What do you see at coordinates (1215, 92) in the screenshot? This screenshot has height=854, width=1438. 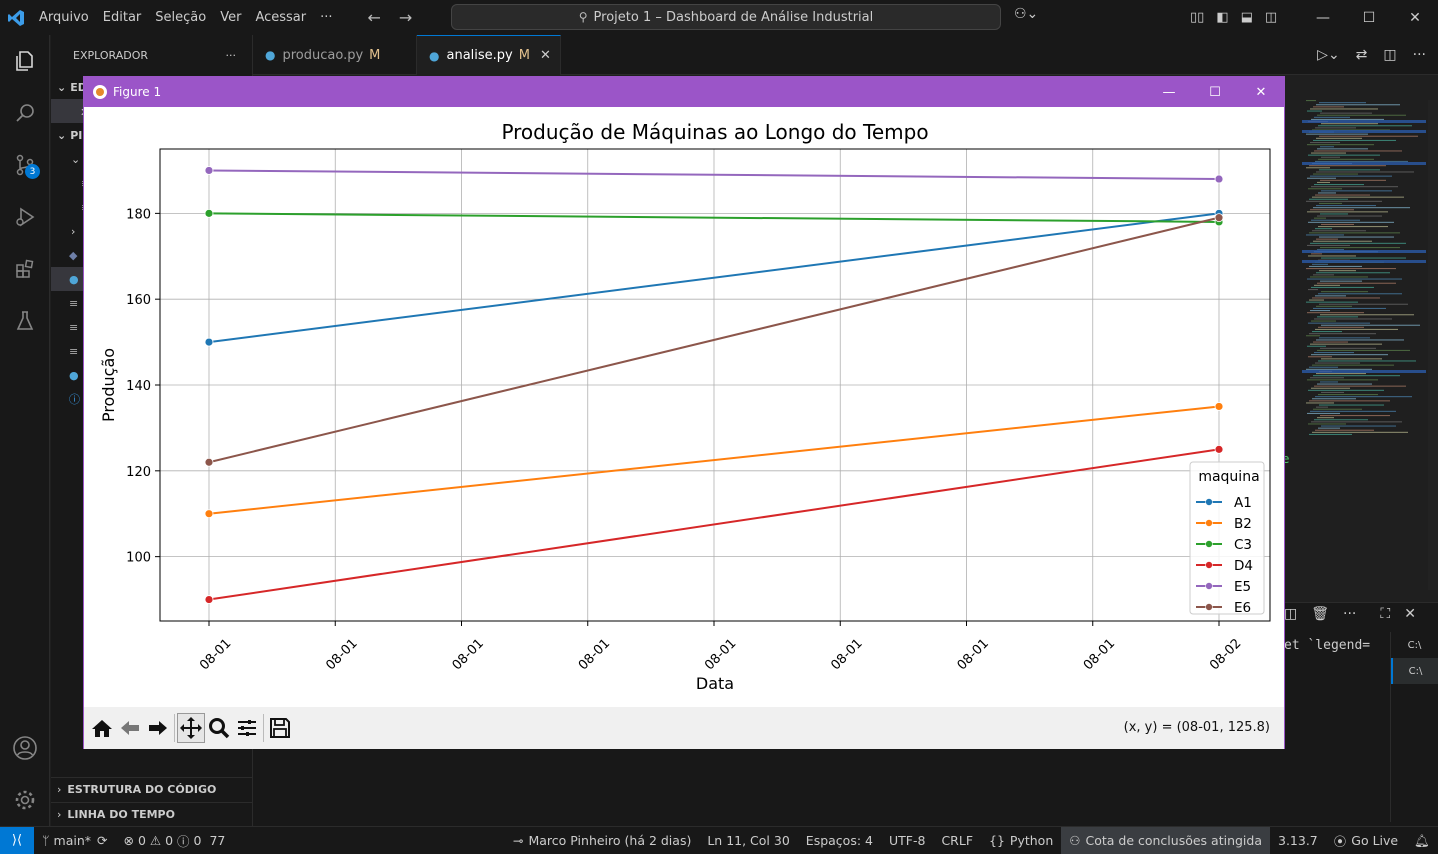 I see `figure-maximize-icon: ☐` at bounding box center [1215, 92].